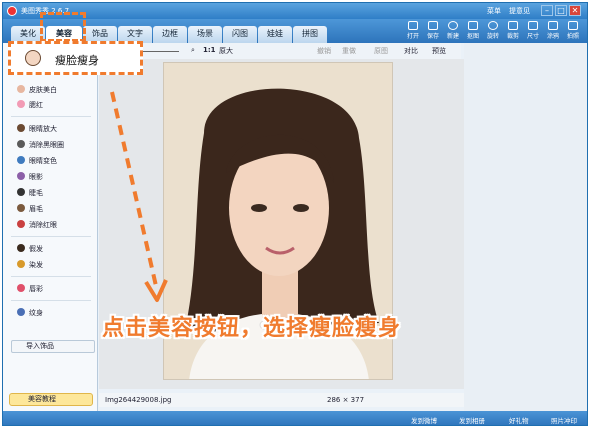  I want to click on doodle-label: 涂鸦, so click(552, 36).